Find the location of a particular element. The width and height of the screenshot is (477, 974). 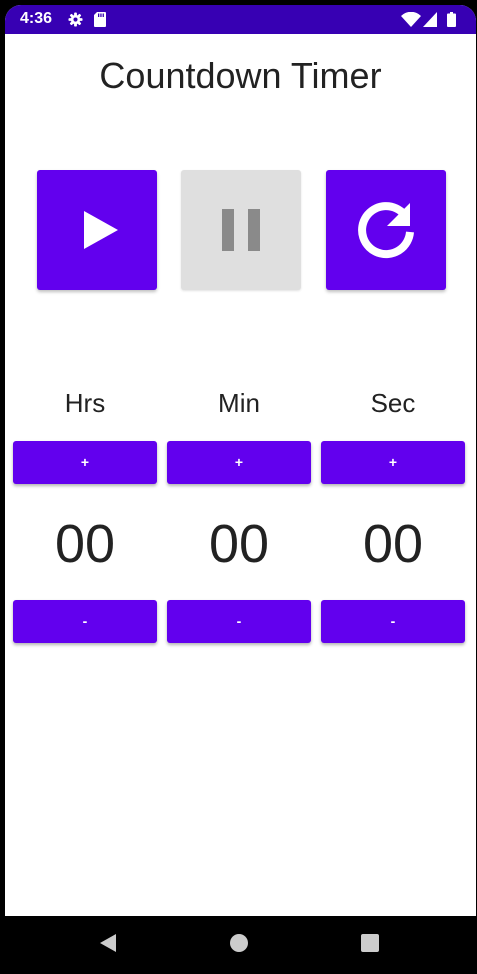

play-button is located at coordinates (97, 230).